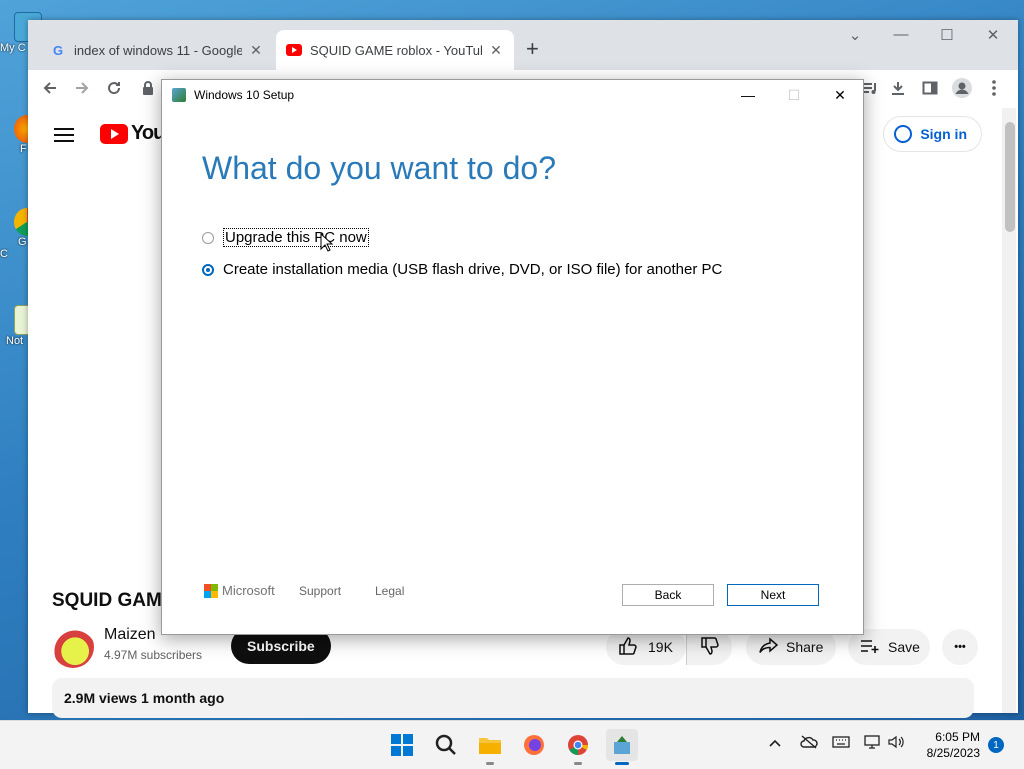 The image size is (1024, 769). Describe the element at coordinates (773, 595) in the screenshot. I see `next-button: Next` at that location.